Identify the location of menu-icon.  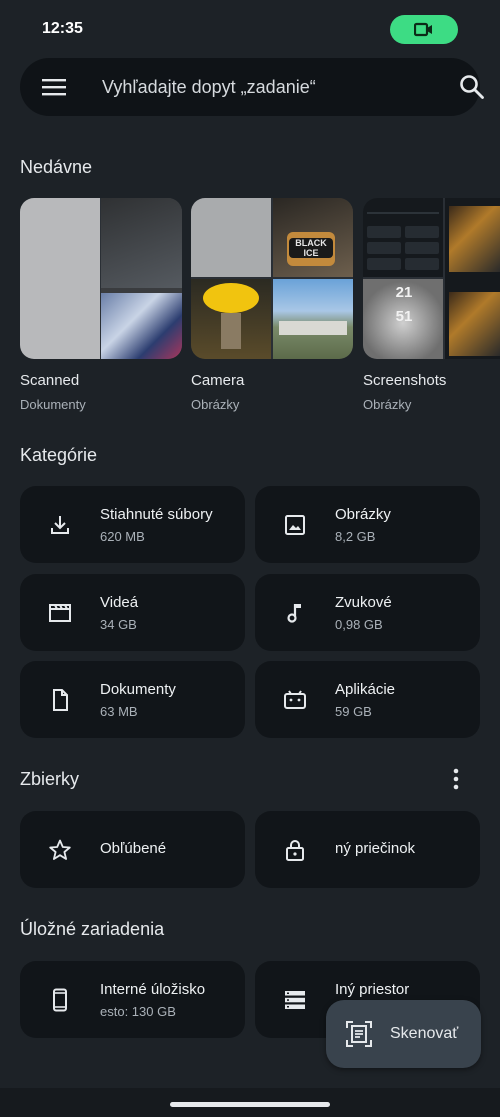
(54, 87).